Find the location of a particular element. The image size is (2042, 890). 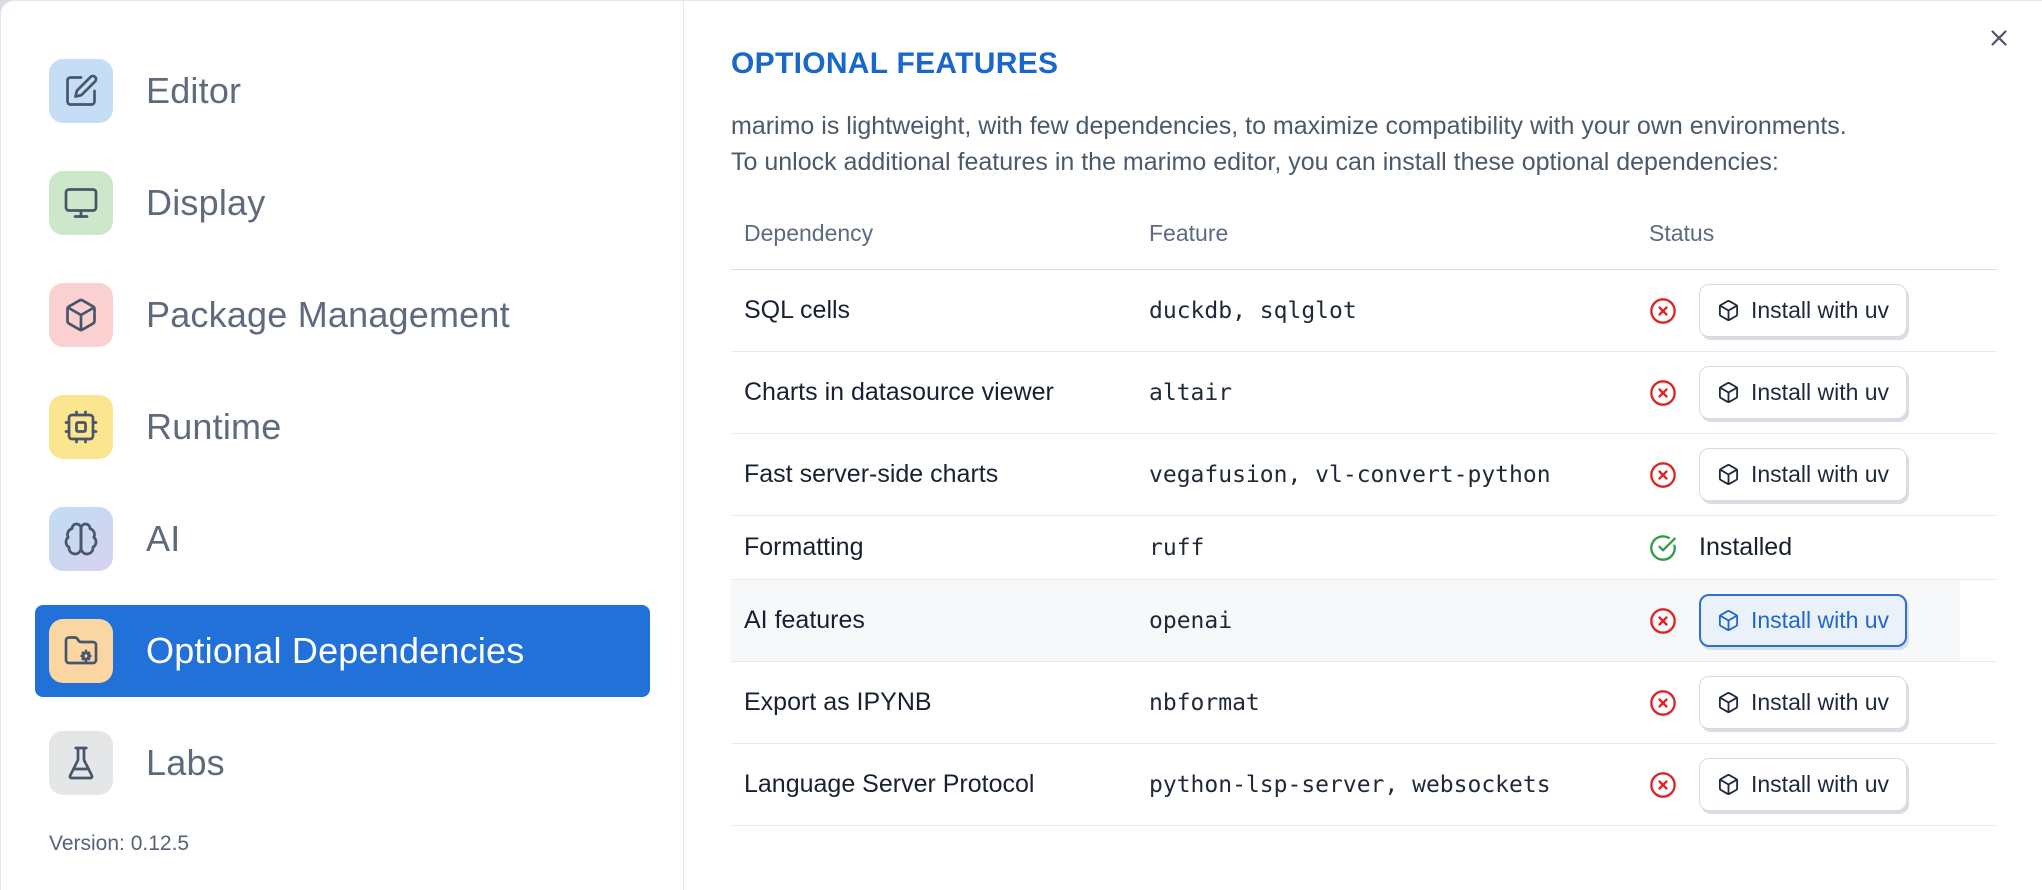

feature-packages: openai is located at coordinates (1191, 620).